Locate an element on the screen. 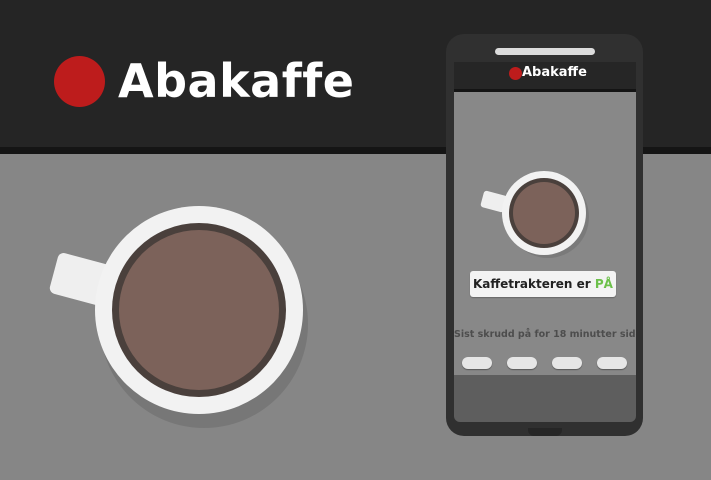  coffee-surface is located at coordinates (199, 310).